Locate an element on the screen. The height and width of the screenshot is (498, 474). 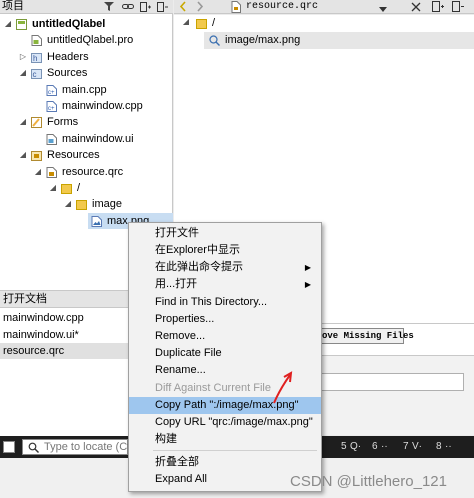
tree-item-mainwindow-ui: mainwindow.ui is located at coordinates (86, 139).